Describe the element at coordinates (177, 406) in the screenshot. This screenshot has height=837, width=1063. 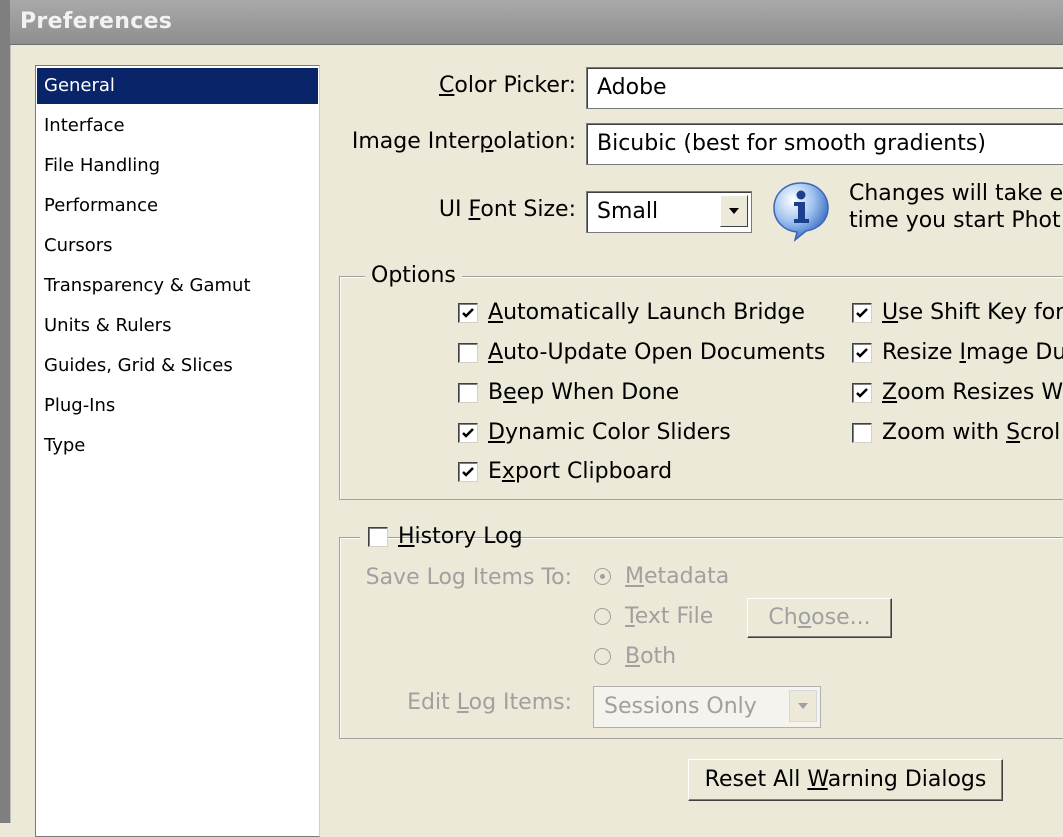
I see `sidebar-item-plug-ins: Plug-Ins` at that location.